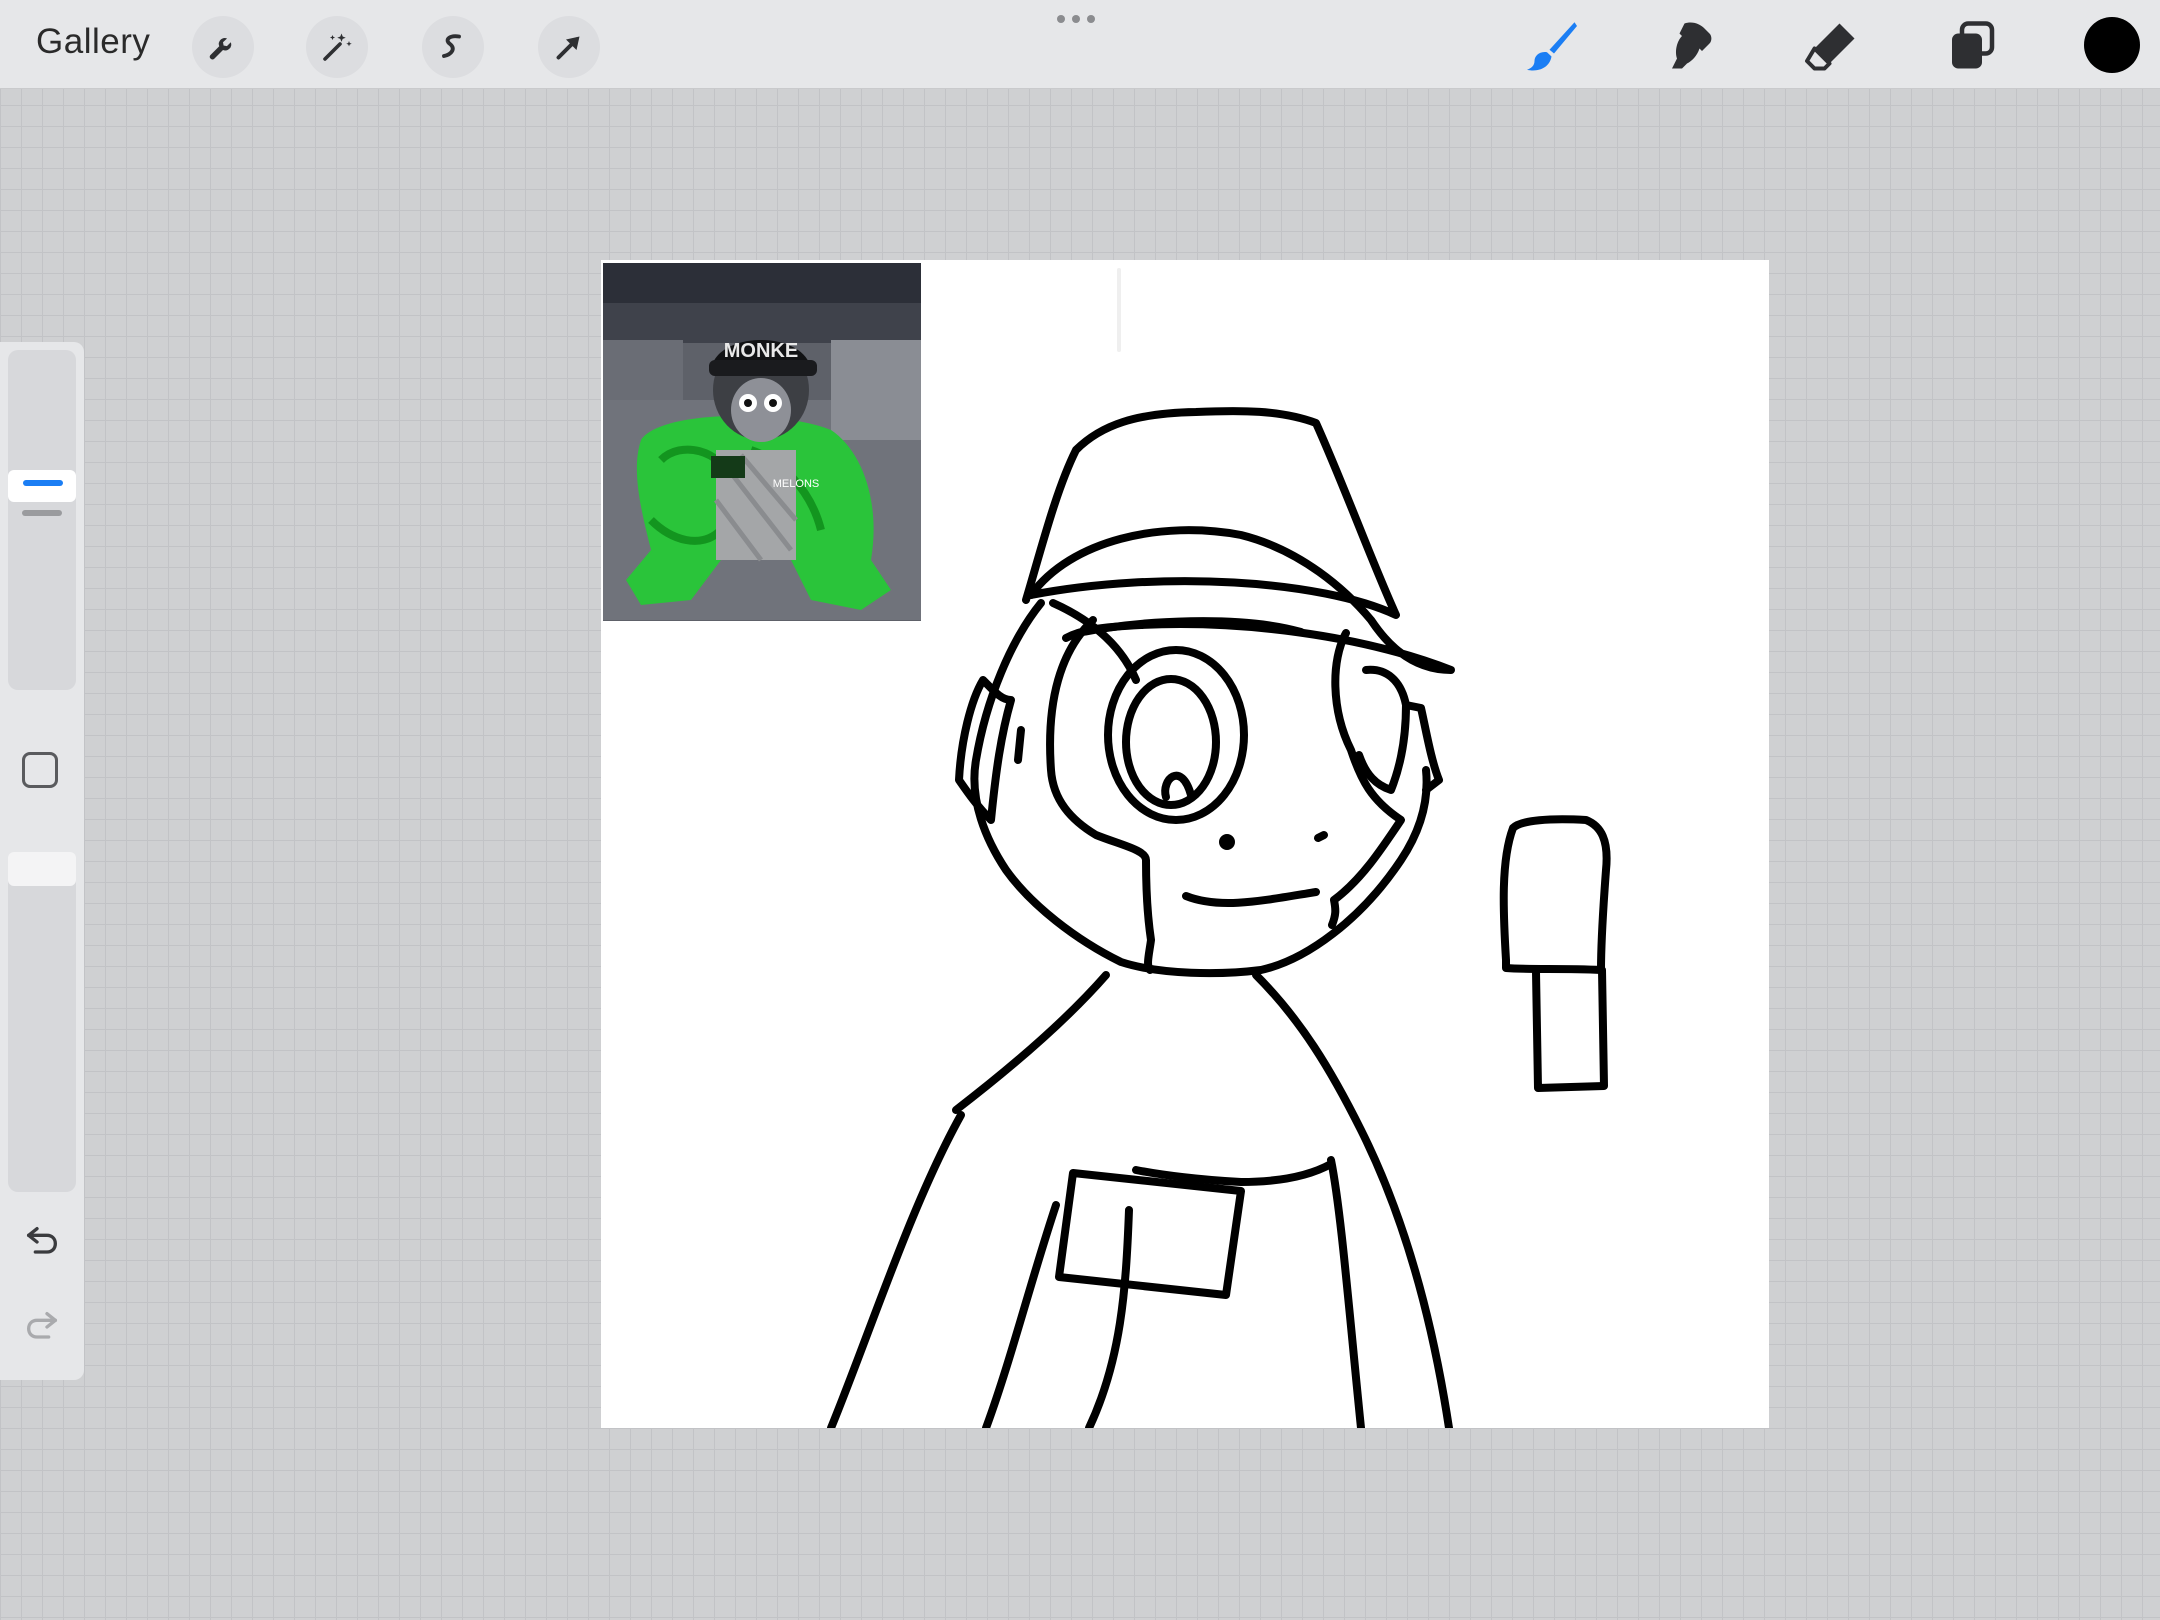  I want to click on modify-square-icon, so click(40, 770).